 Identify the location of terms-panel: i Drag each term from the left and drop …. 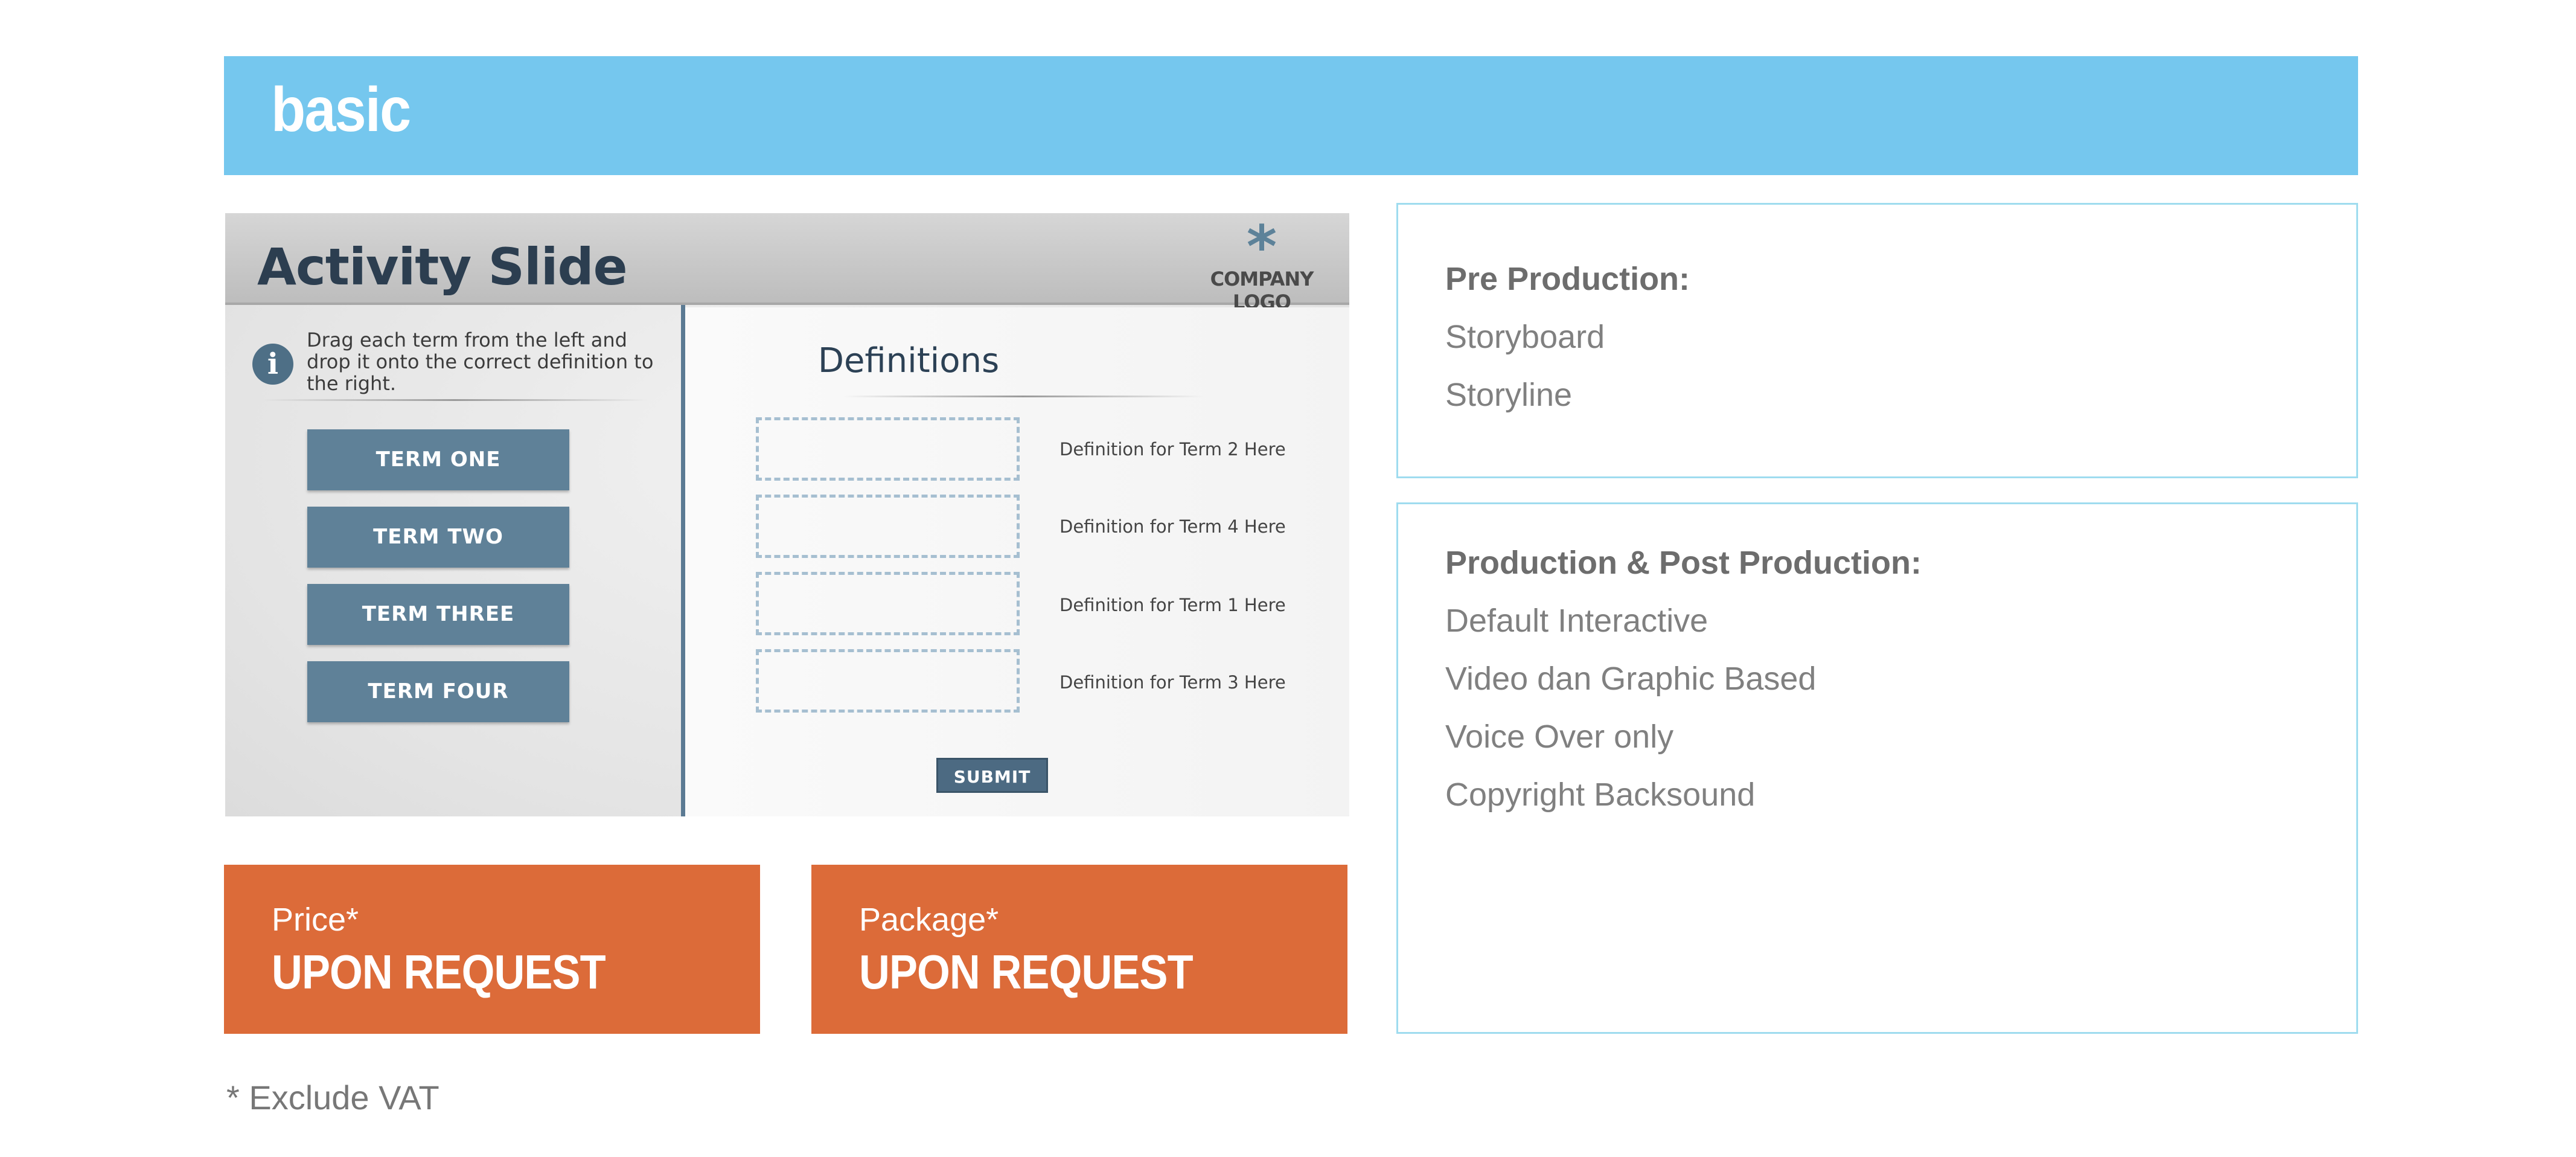
(453, 561).